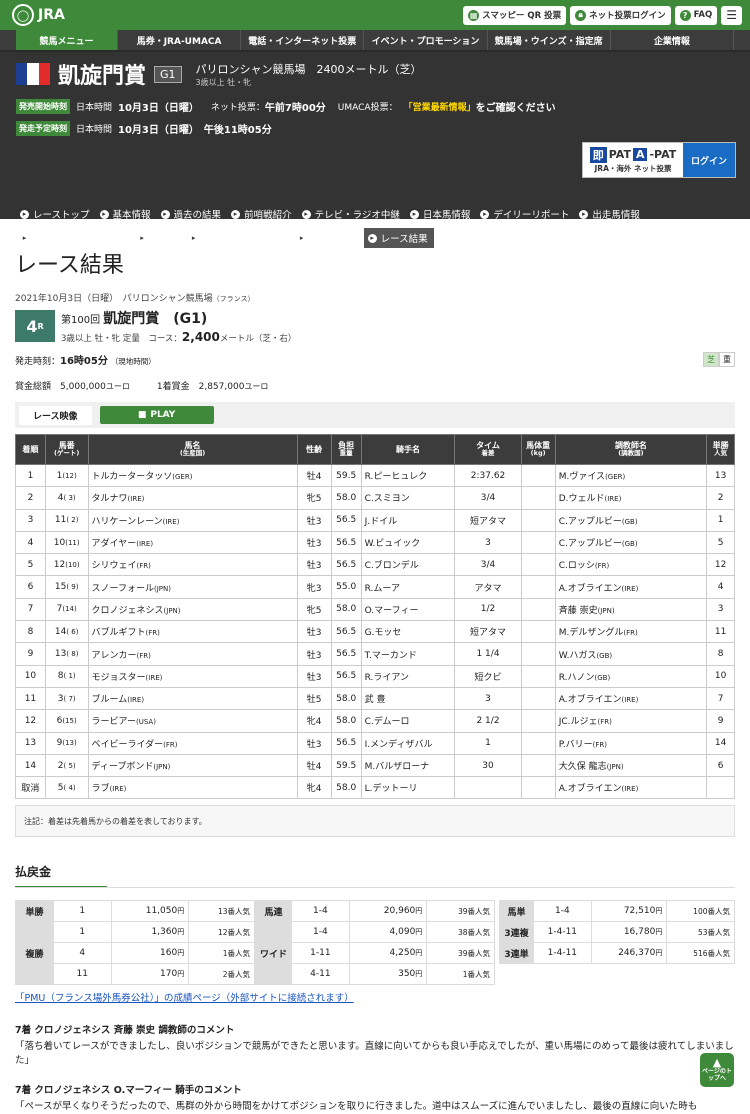 This screenshot has width=750, height=1114. Describe the element at coordinates (168, 74) in the screenshot. I see `grade-badge: G1` at that location.